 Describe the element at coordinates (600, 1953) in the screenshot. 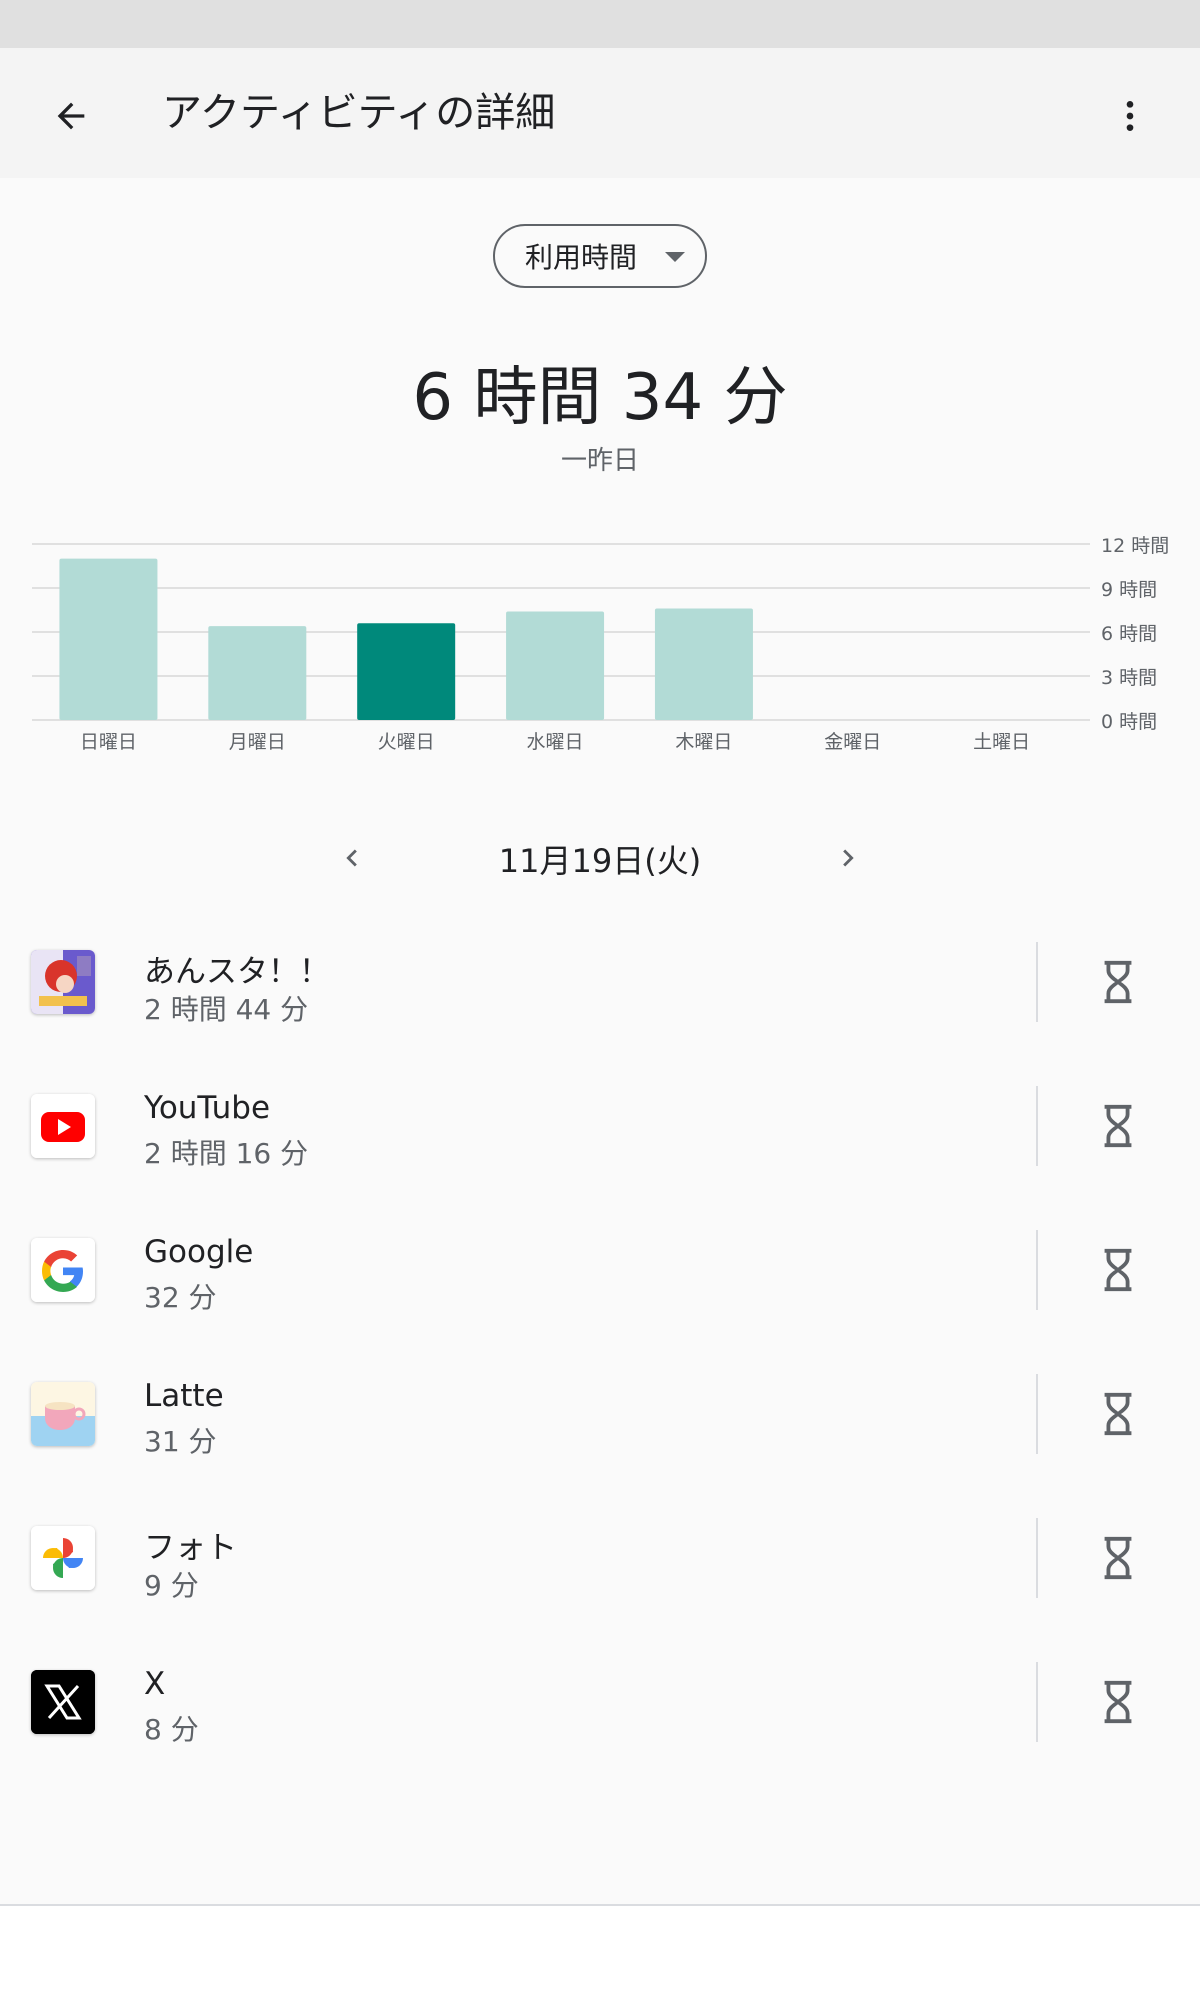

I see `navigation-bar-area` at that location.